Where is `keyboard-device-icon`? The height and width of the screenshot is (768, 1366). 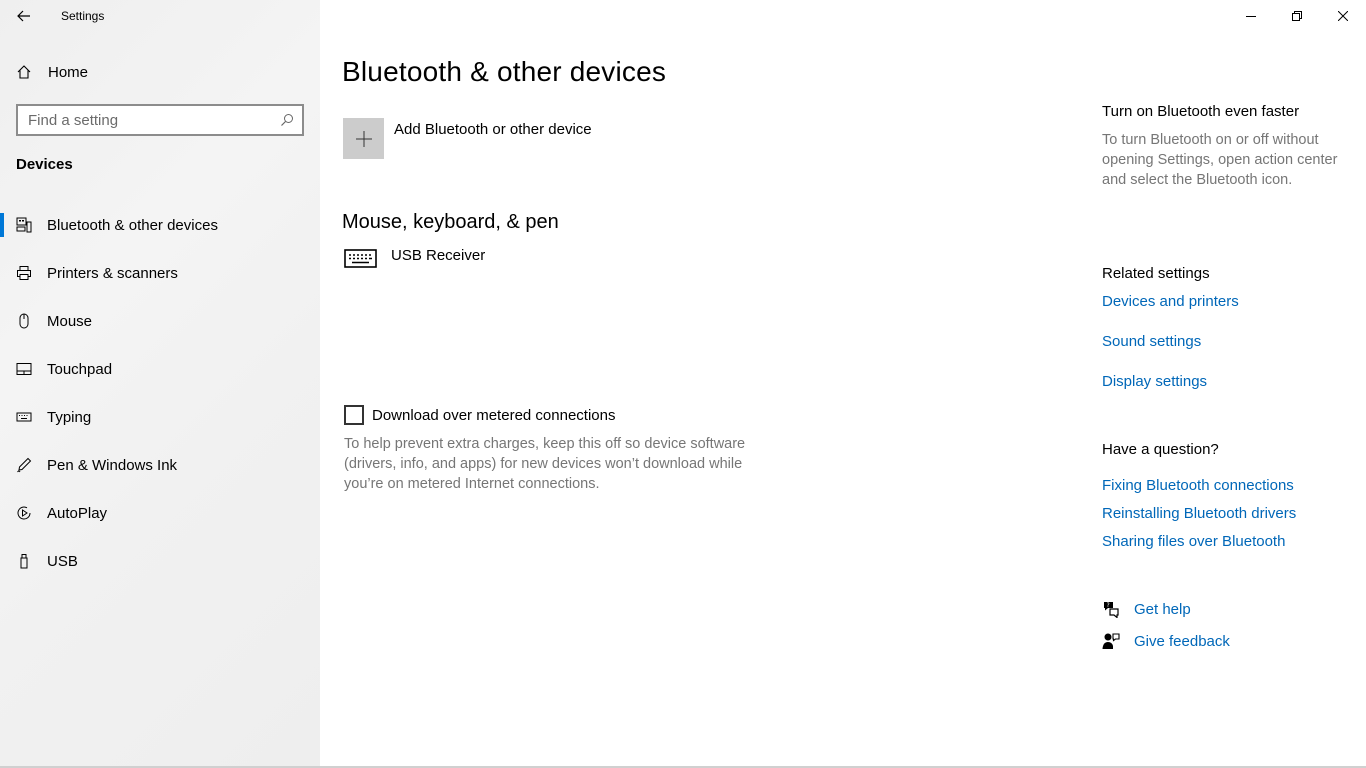 keyboard-device-icon is located at coordinates (360, 258).